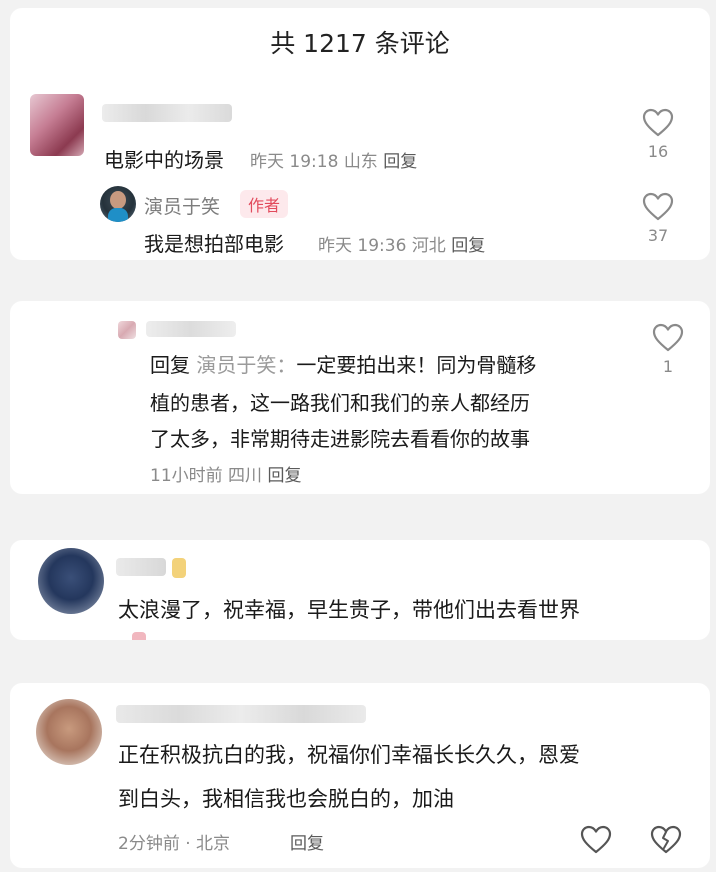 The width and height of the screenshot is (716, 872). I want to click on author-badge: 作者, so click(264, 204).